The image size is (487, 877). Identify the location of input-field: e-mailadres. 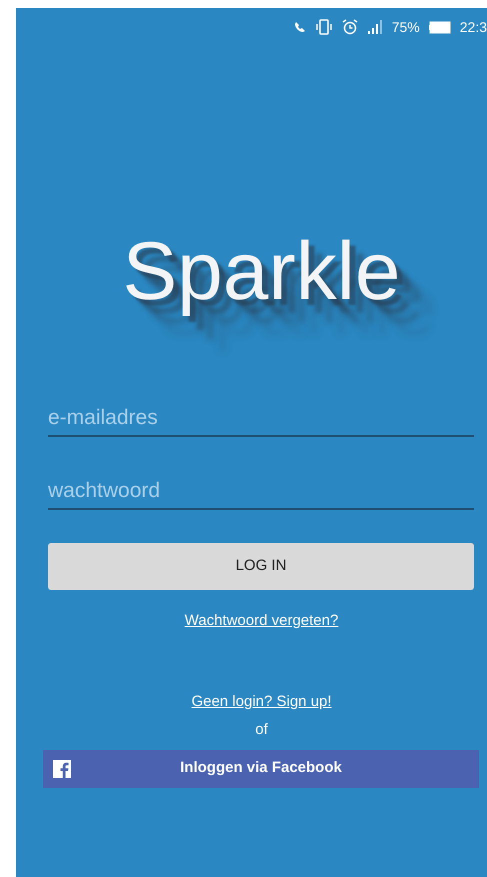
(261, 419).